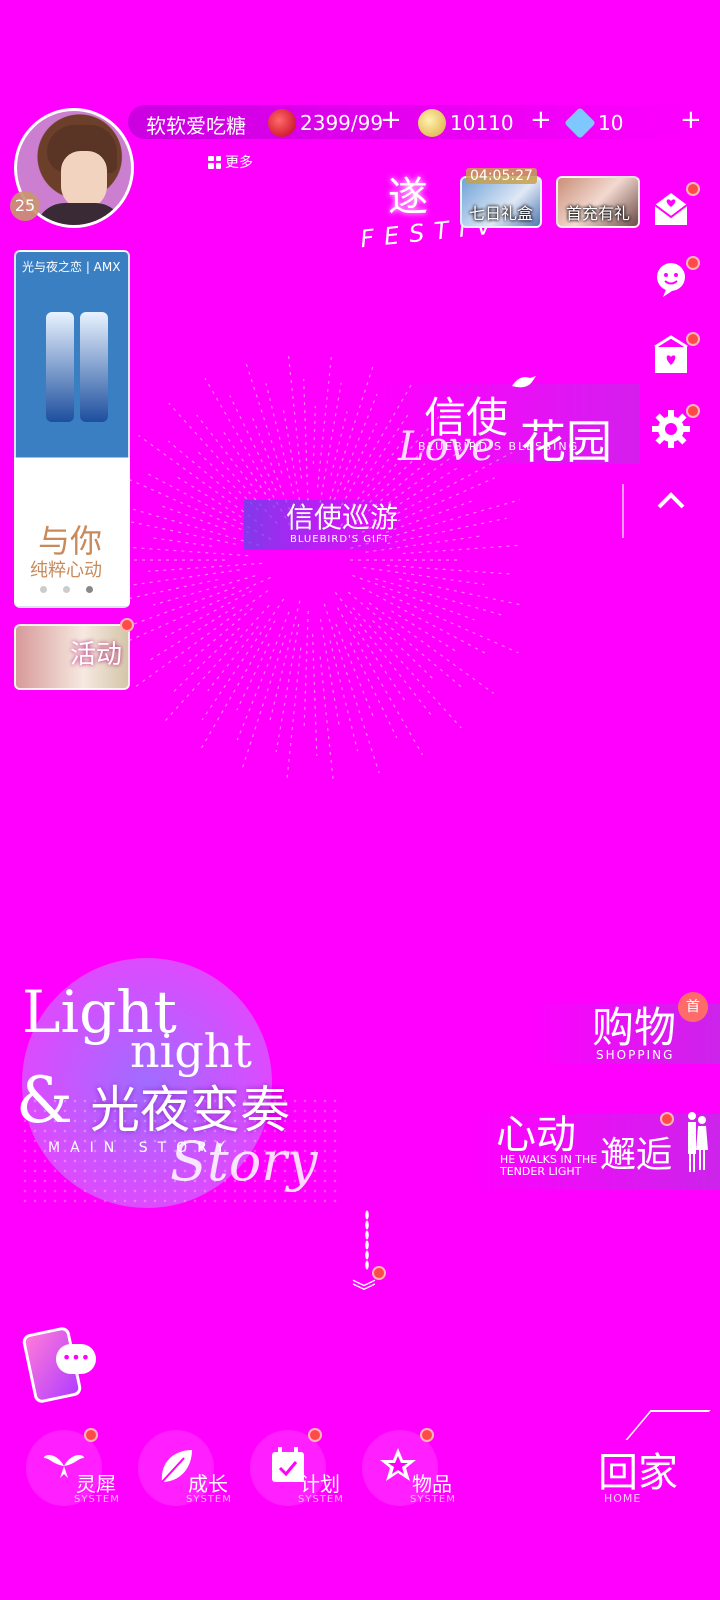  What do you see at coordinates (693, 189) in the screenshot?
I see `mail-notification-dot` at bounding box center [693, 189].